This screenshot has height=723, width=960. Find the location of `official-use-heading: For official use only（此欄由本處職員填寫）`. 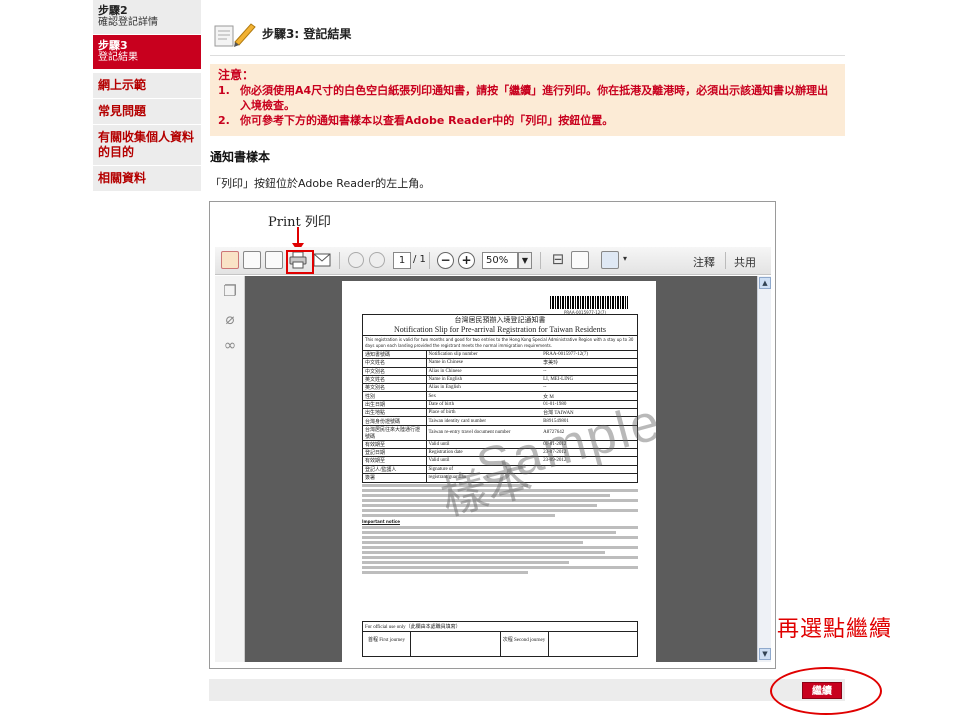

official-use-heading: For official use only（此欄由本處職員填寫） is located at coordinates (500, 627).